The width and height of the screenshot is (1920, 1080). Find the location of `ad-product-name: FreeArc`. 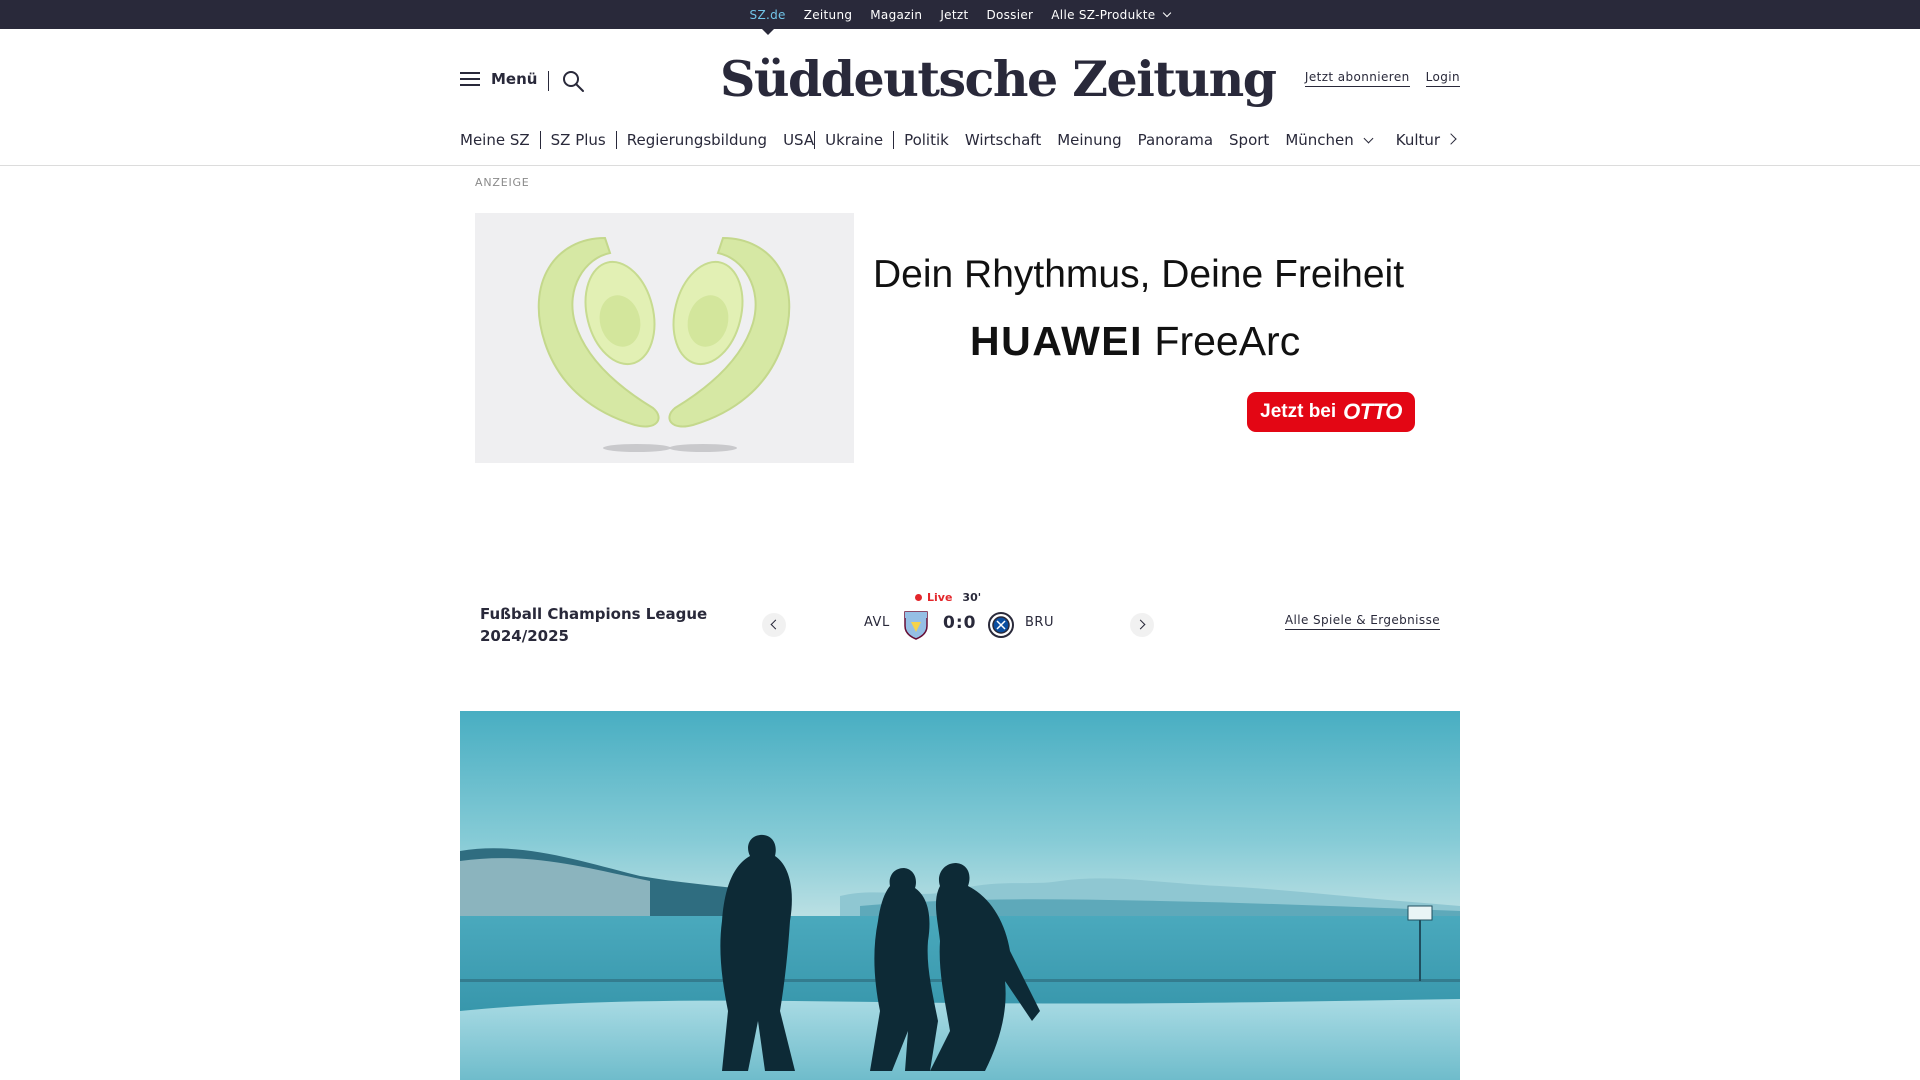

ad-product-name: FreeArc is located at coordinates (1227, 341).